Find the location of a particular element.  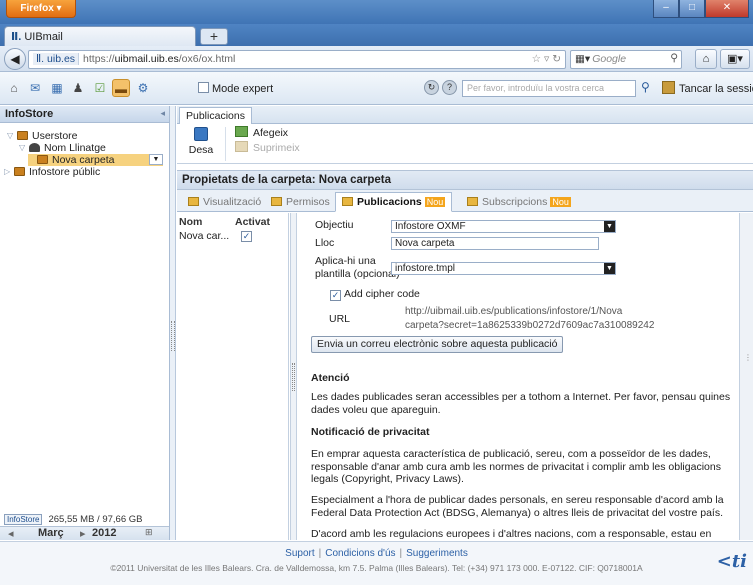

tree-item-userstore: ▽ Userstore is located at coordinates (85, 136).